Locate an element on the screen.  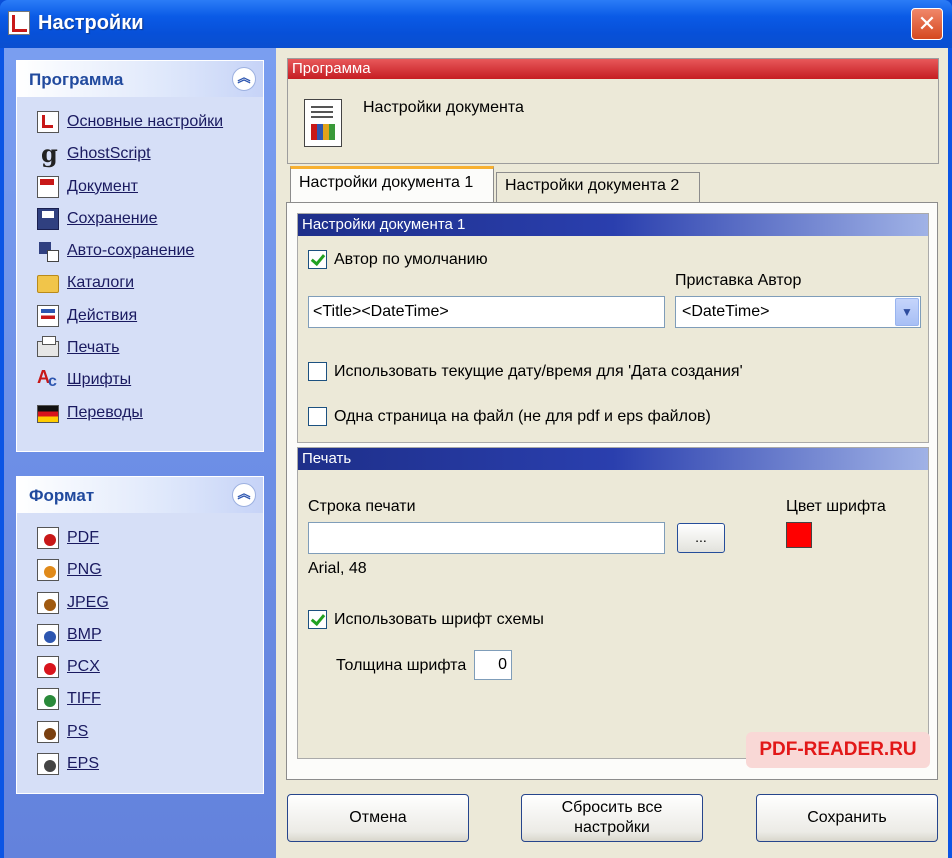
printer-icon is located at coordinates (48, 347).